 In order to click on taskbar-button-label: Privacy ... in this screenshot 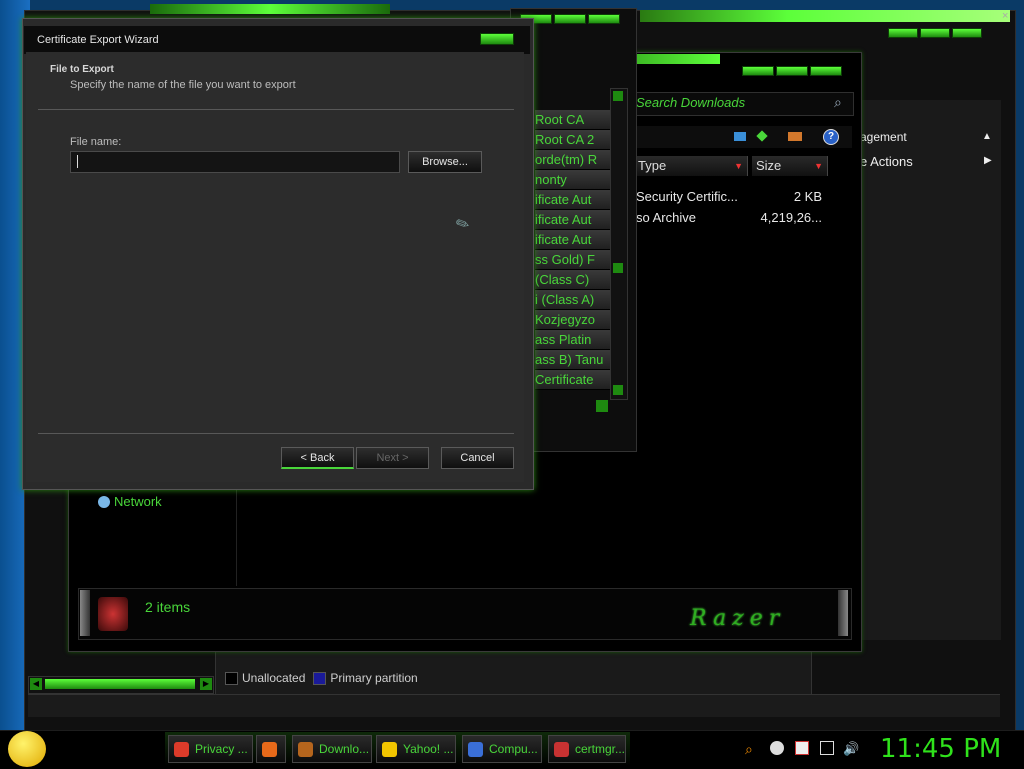, I will do `click(221, 749)`.